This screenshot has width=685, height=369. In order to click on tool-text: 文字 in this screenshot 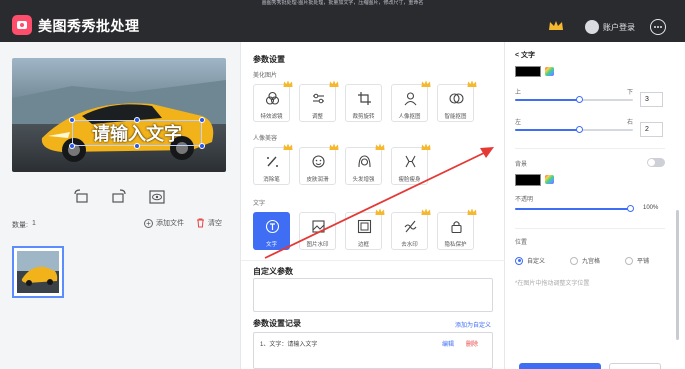, I will do `click(271, 231)`.